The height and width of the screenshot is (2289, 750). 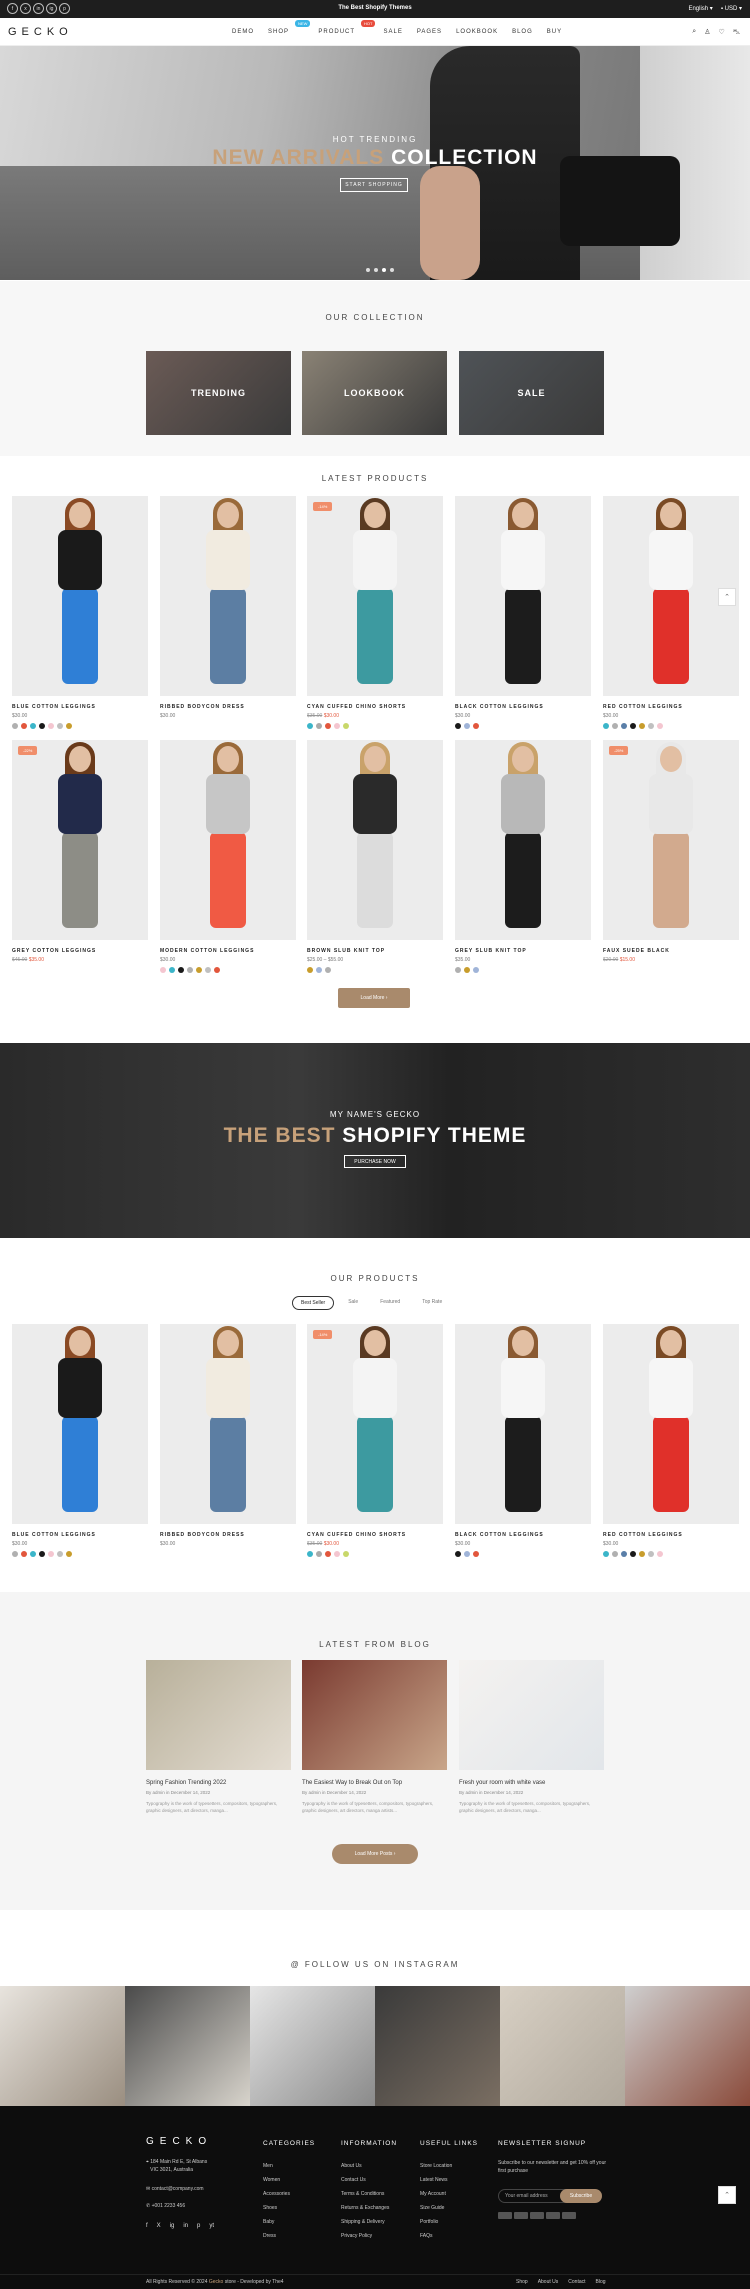 I want to click on product-card: -25% FAUX SUEDE BLACK $20.00 $15.00, so click(x=671, y=851).